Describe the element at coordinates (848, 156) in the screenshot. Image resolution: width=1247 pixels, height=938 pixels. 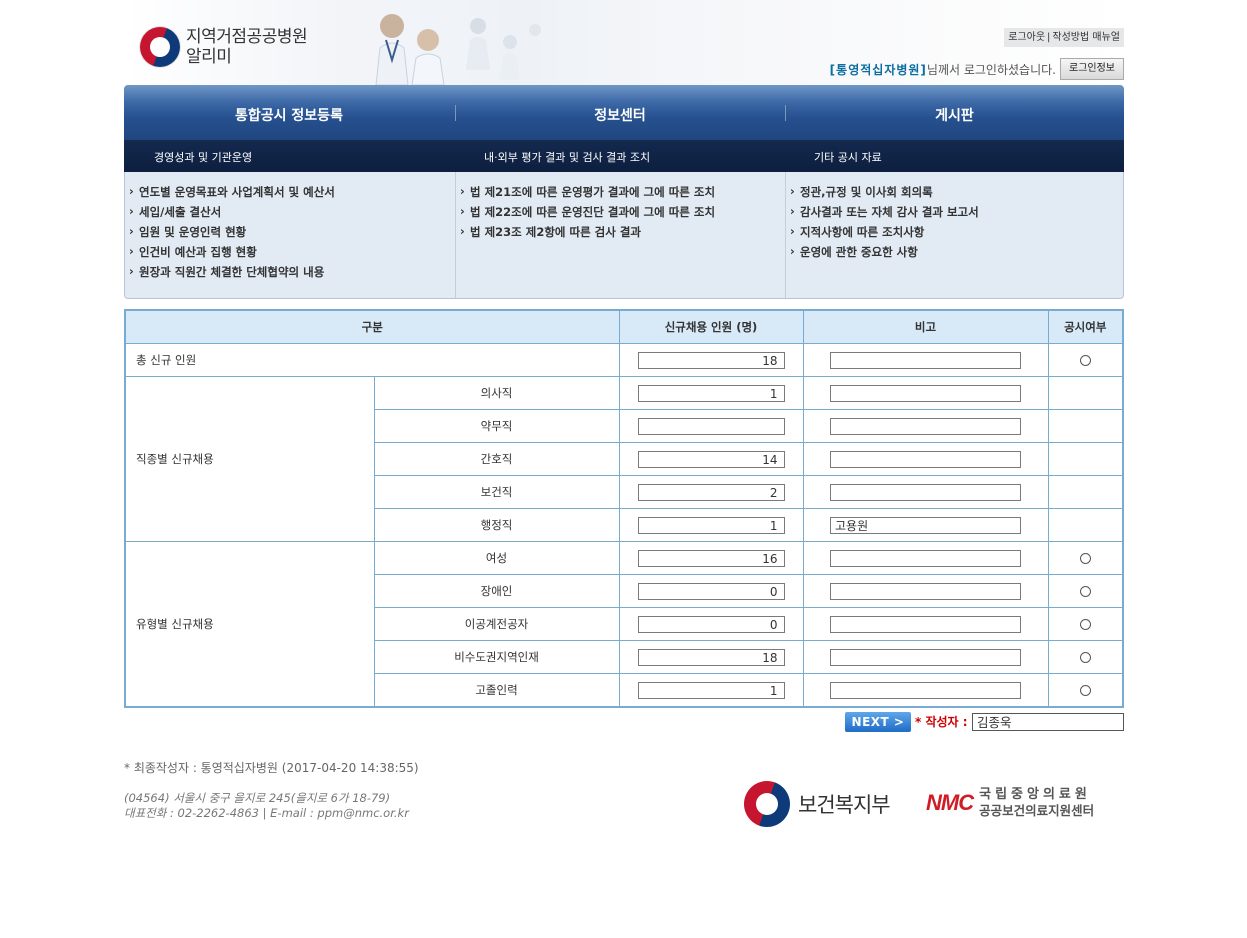
I see `subnav-etc: 기타 공시 자료` at that location.